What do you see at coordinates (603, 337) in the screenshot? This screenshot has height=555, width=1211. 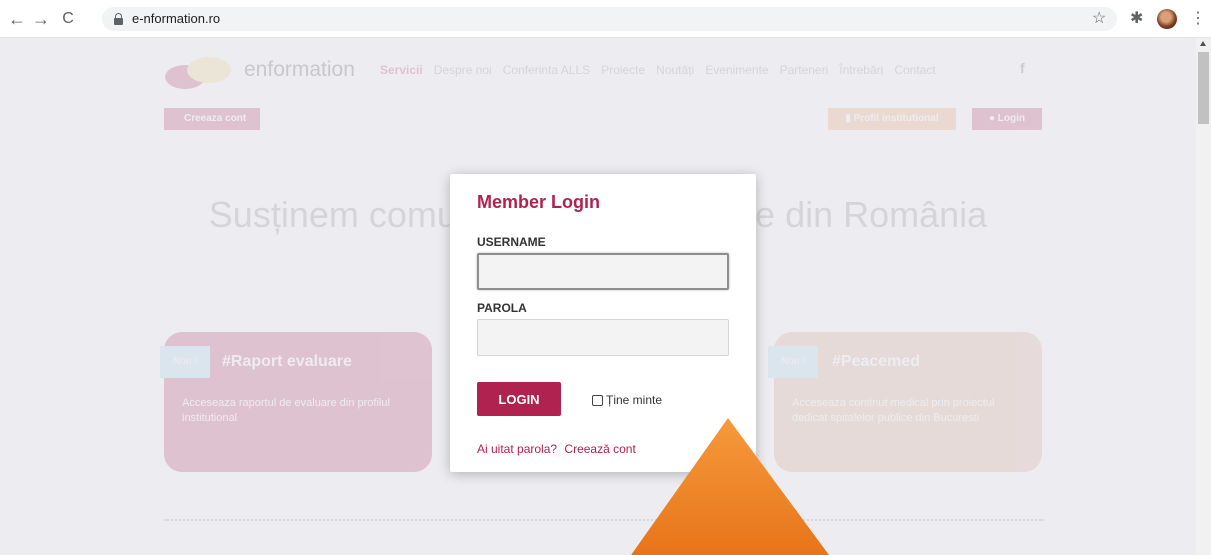 I see `password-input` at bounding box center [603, 337].